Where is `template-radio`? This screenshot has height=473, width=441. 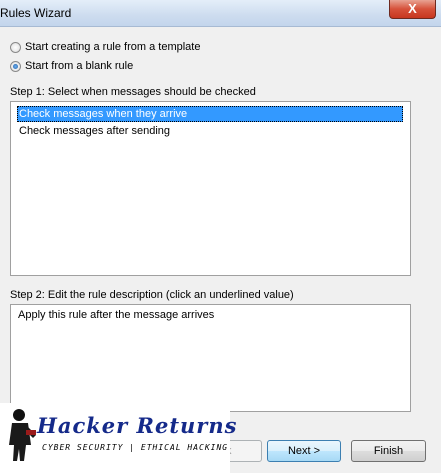
template-radio is located at coordinates (15, 47).